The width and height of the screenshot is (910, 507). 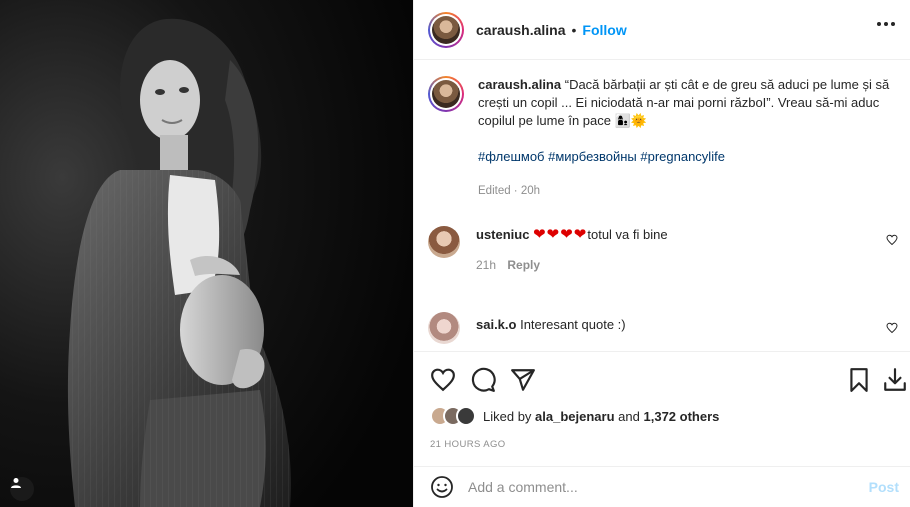 I want to click on comment-input, so click(x=658, y=487).